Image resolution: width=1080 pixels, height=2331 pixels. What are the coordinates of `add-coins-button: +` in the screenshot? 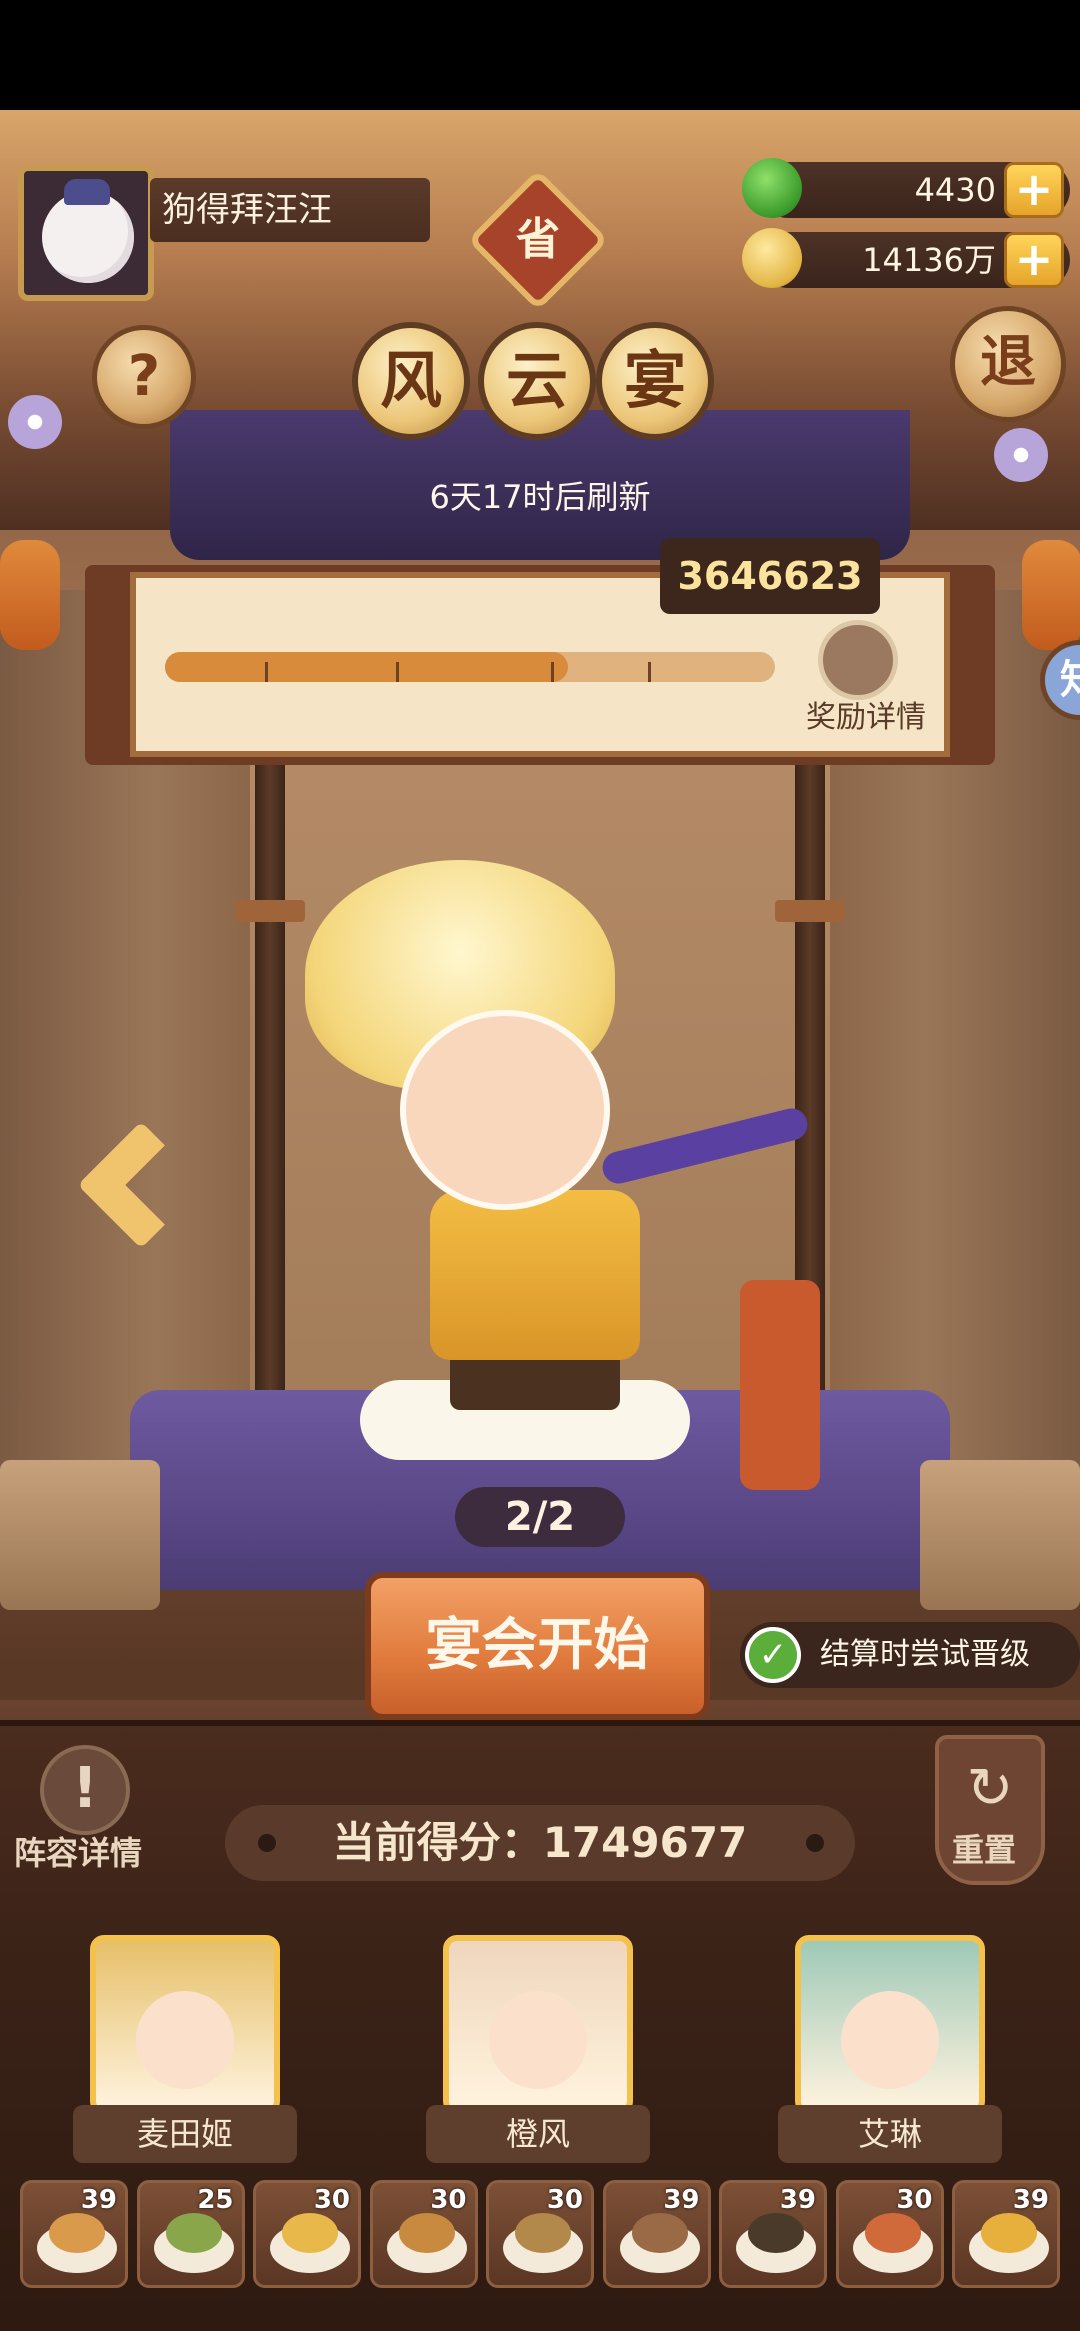 It's located at (1034, 260).